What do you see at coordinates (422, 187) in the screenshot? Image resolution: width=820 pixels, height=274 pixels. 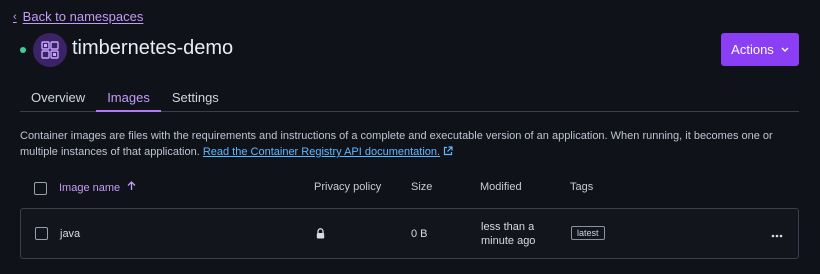 I see `column-header-size: Size` at bounding box center [422, 187].